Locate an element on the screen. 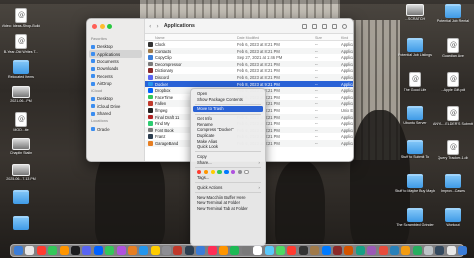 The width and height of the screenshot is (474, 258). desktop-icon: Query Tracker-1.db is located at coordinates (453, 150).